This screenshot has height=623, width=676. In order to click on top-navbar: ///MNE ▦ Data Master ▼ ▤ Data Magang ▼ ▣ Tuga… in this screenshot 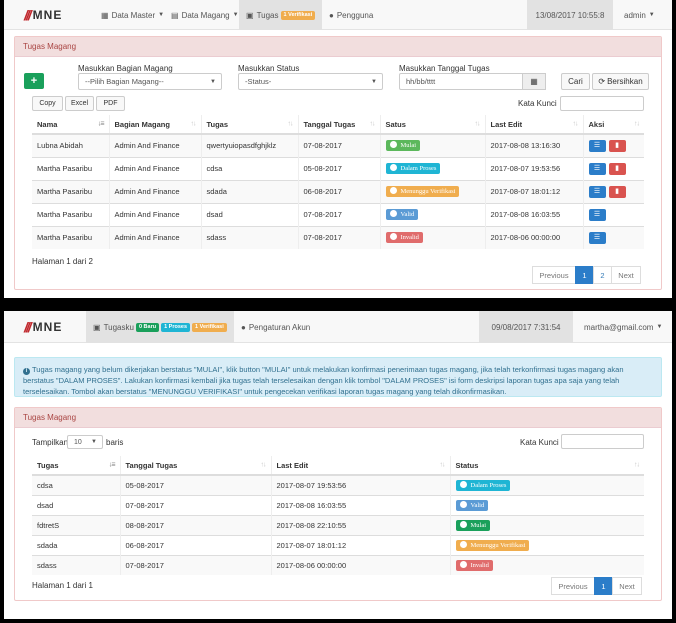, I will do `click(338, 15)`.